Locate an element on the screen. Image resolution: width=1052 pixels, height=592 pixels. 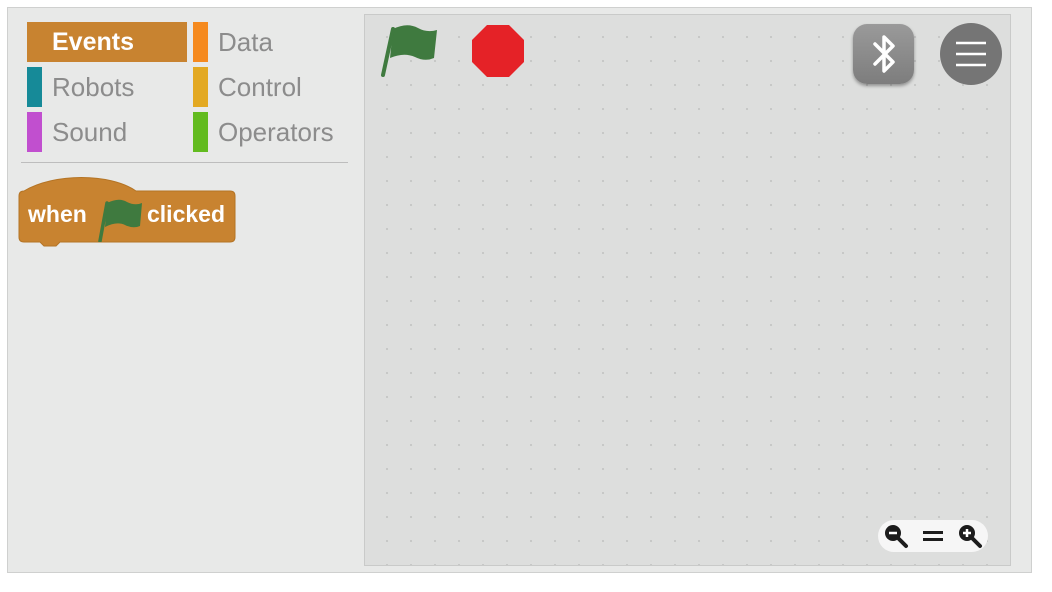
bluetooth-icon is located at coordinates (883, 54).